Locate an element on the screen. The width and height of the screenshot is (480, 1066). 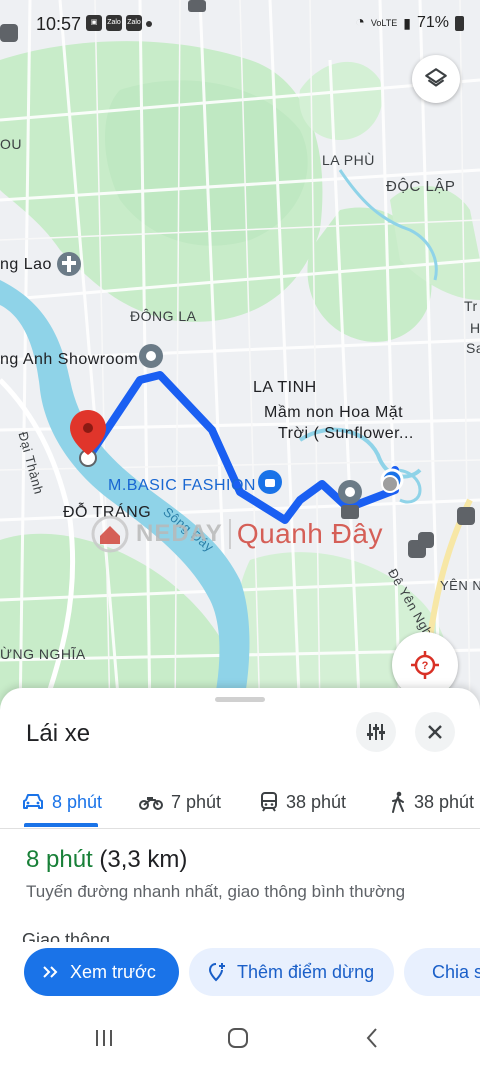
double-chevron-right-icon is located at coordinates (50, 972).